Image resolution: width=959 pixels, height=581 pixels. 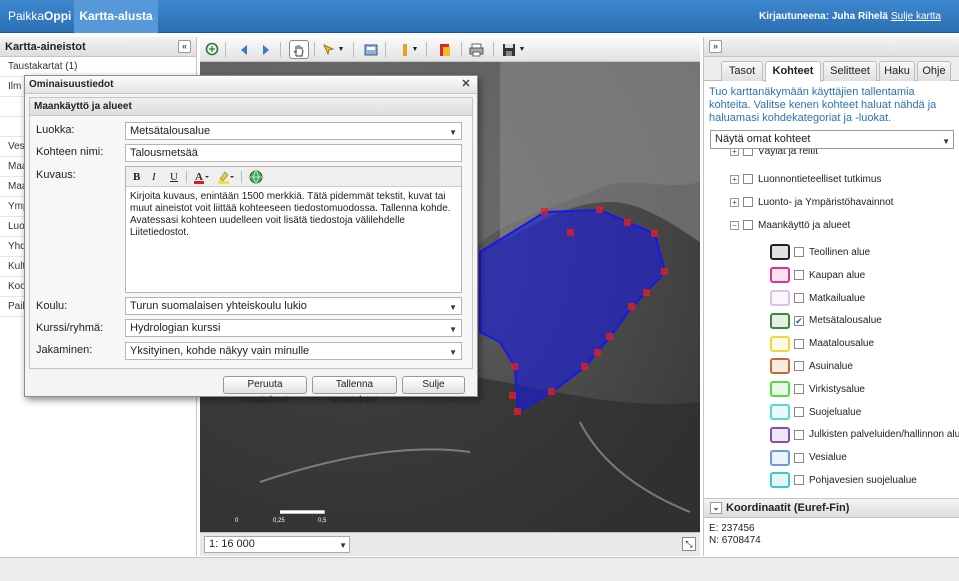 I want to click on class-label: Vesialue, so click(x=828, y=458).